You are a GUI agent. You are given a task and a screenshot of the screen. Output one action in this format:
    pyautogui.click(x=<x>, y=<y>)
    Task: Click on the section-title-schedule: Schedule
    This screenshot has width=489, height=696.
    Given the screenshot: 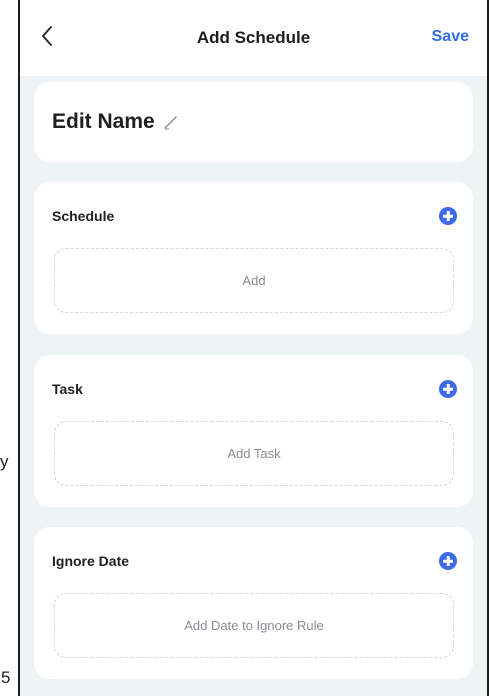 What is the action you would take?
    pyautogui.click(x=83, y=216)
    